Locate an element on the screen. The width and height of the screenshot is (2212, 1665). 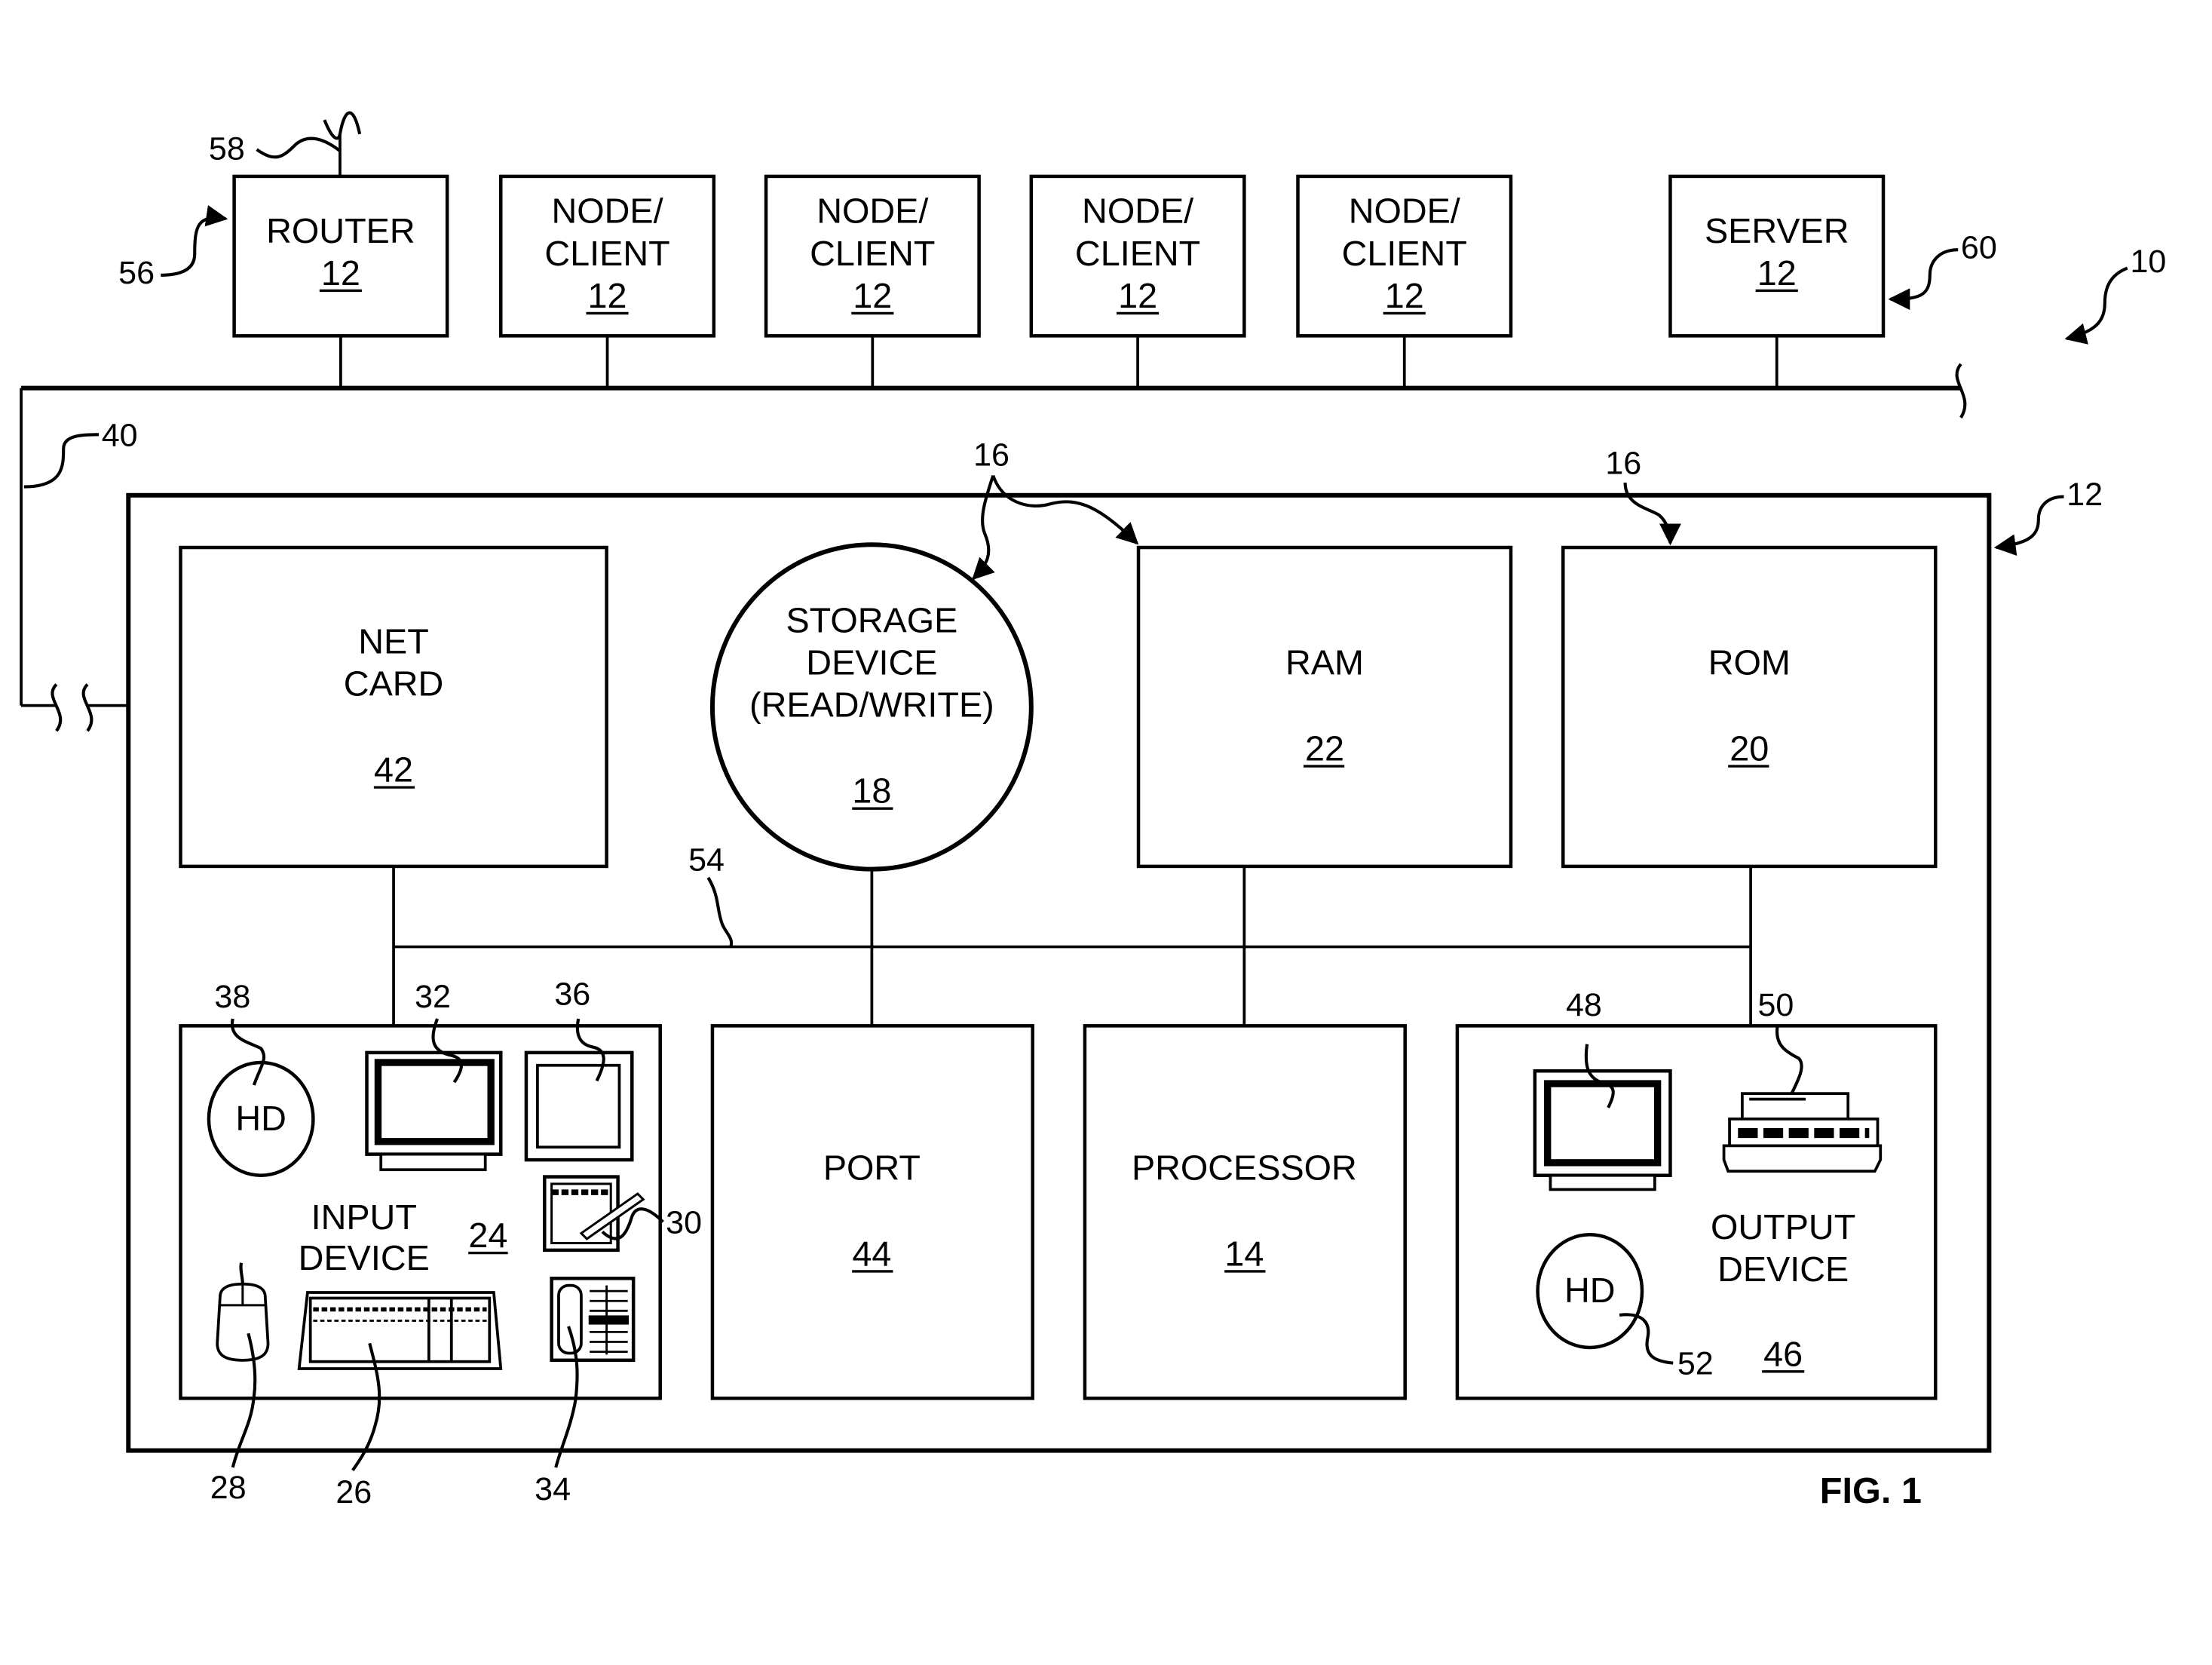
port: PORT 44 is located at coordinates (872, 1212).